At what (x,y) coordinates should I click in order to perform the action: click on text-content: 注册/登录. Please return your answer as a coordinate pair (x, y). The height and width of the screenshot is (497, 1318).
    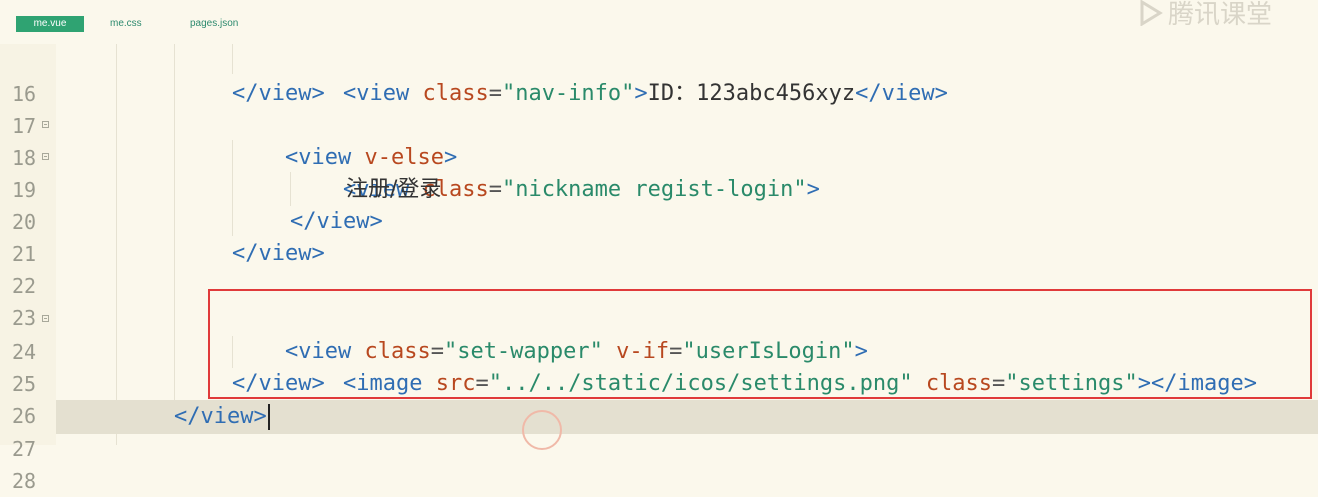
    Looking at the image, I should click on (394, 189).